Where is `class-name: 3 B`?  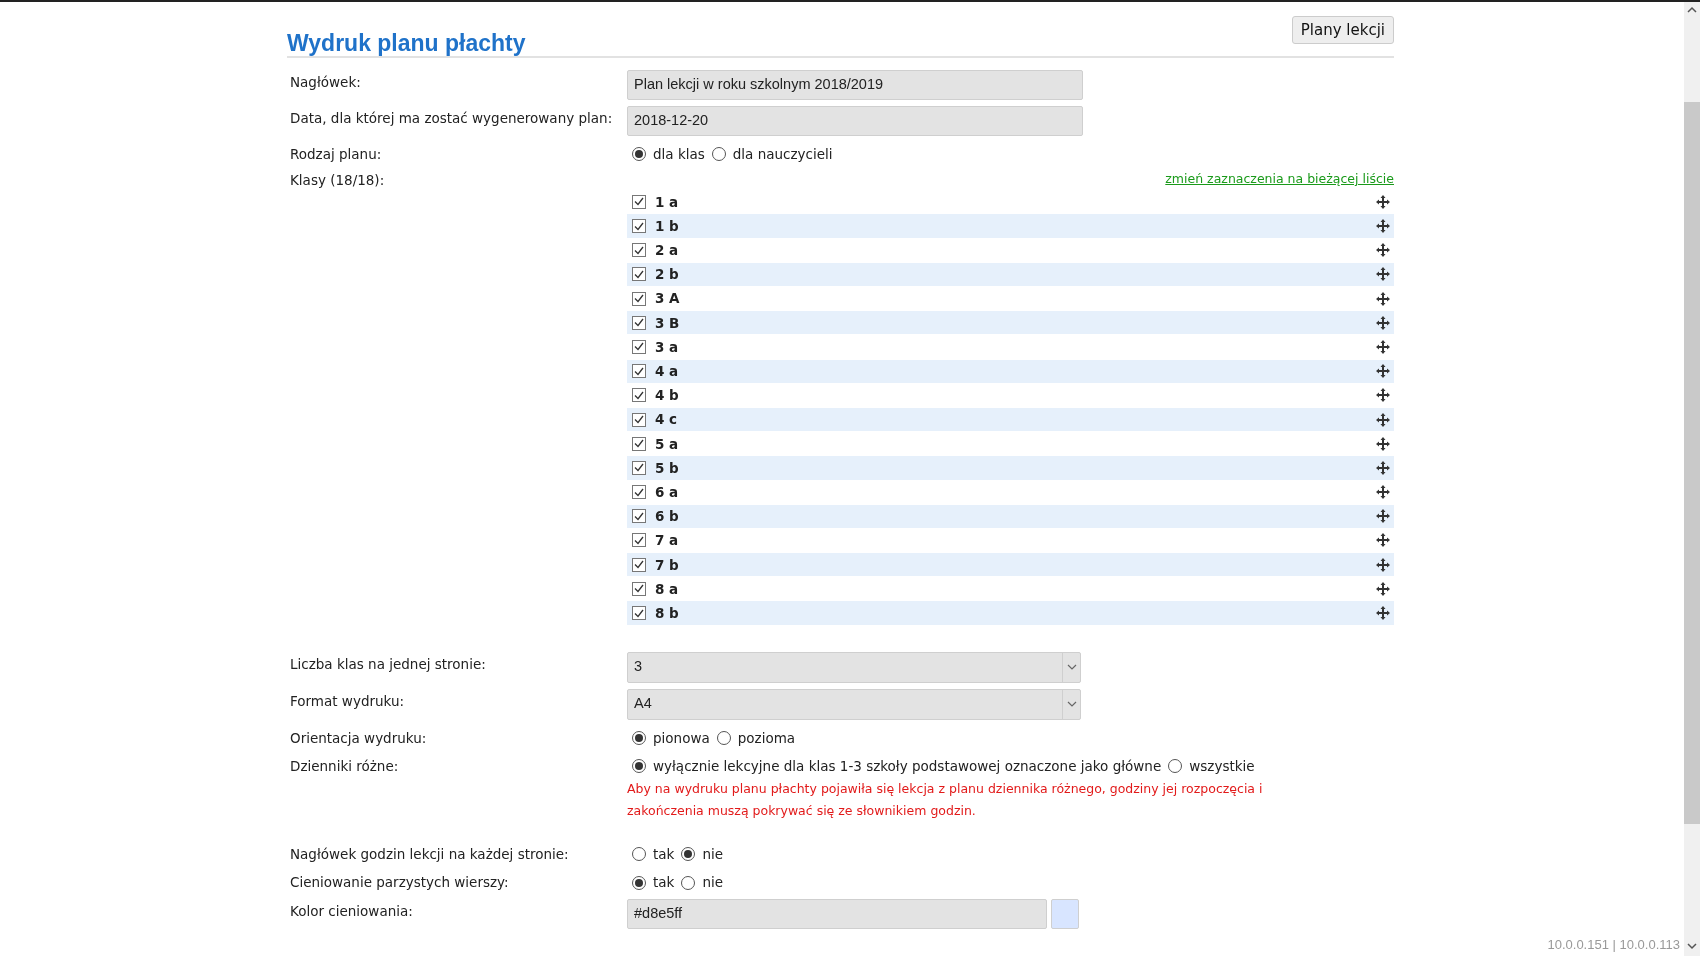
class-name: 3 B is located at coordinates (668, 323).